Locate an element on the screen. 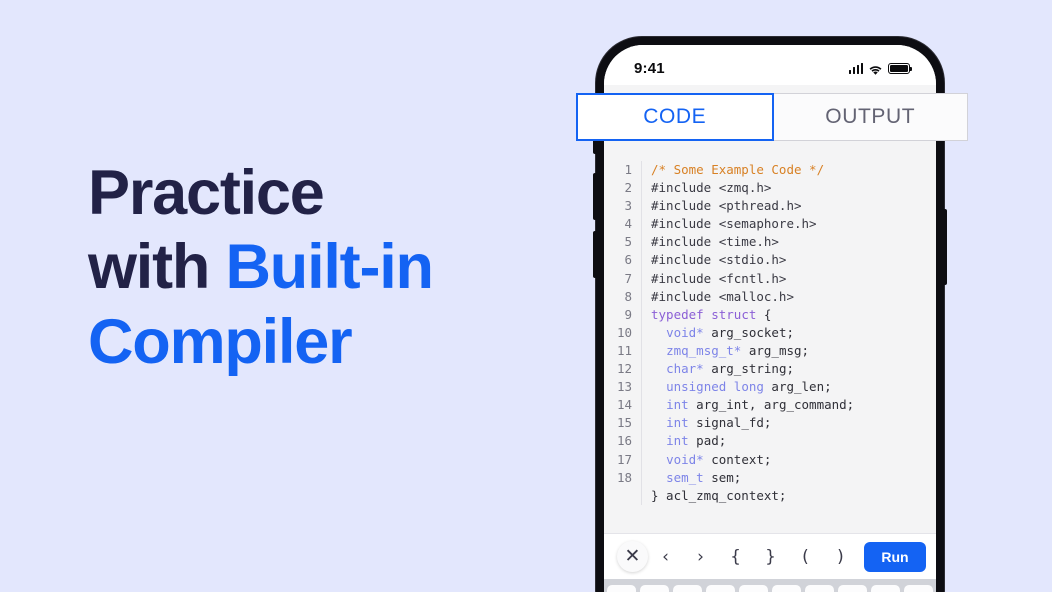 The height and width of the screenshot is (592, 1052). code-line: 2 #include <zmq.h> is located at coordinates (770, 188).